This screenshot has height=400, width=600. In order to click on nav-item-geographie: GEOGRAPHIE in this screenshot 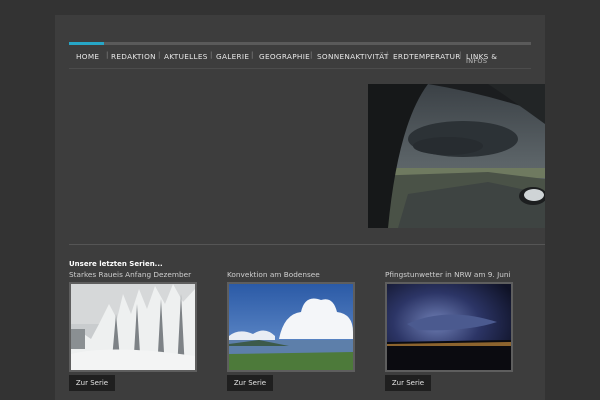, I will do `click(284, 56)`.